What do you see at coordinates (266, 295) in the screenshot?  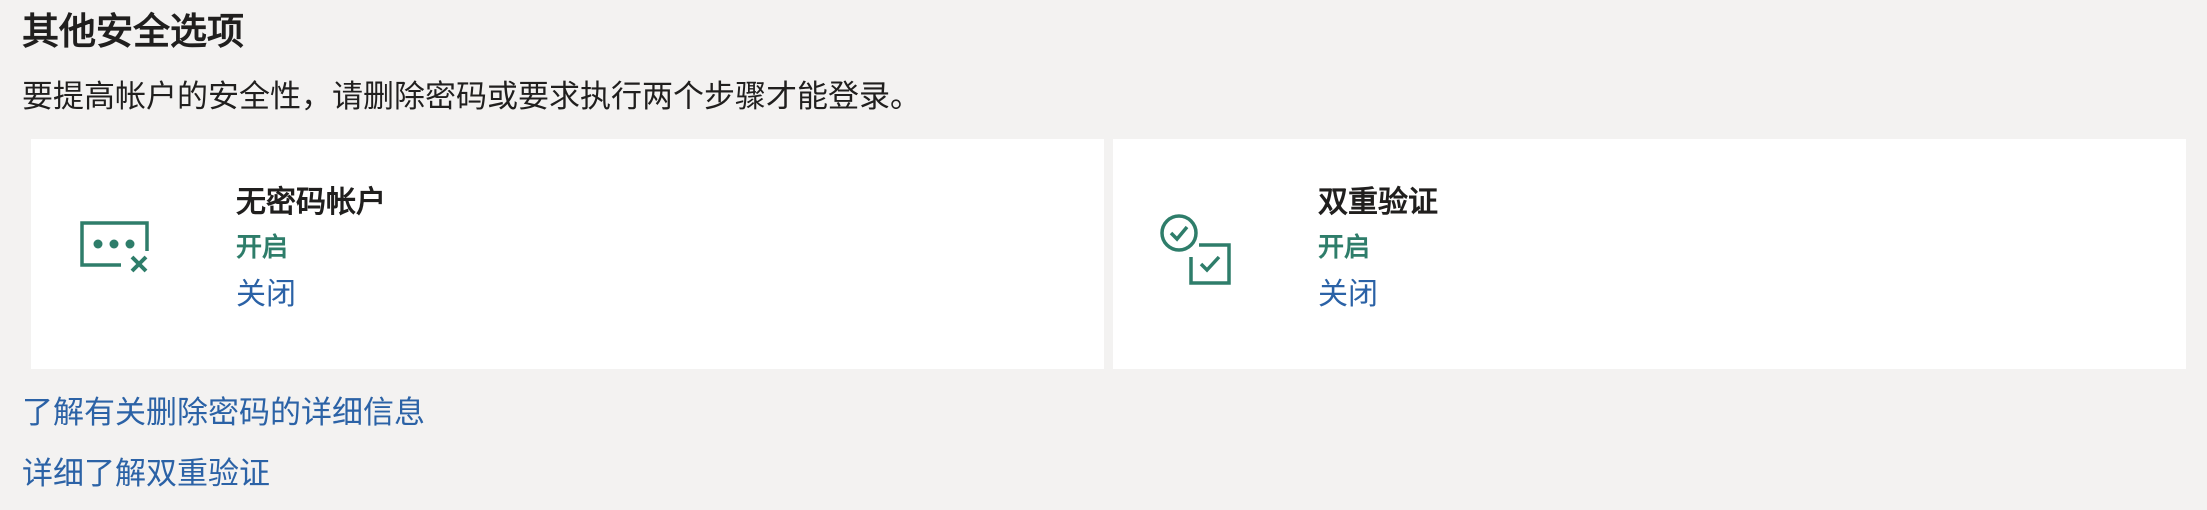 I see `passwordless-turn-off-link: 关闭` at bounding box center [266, 295].